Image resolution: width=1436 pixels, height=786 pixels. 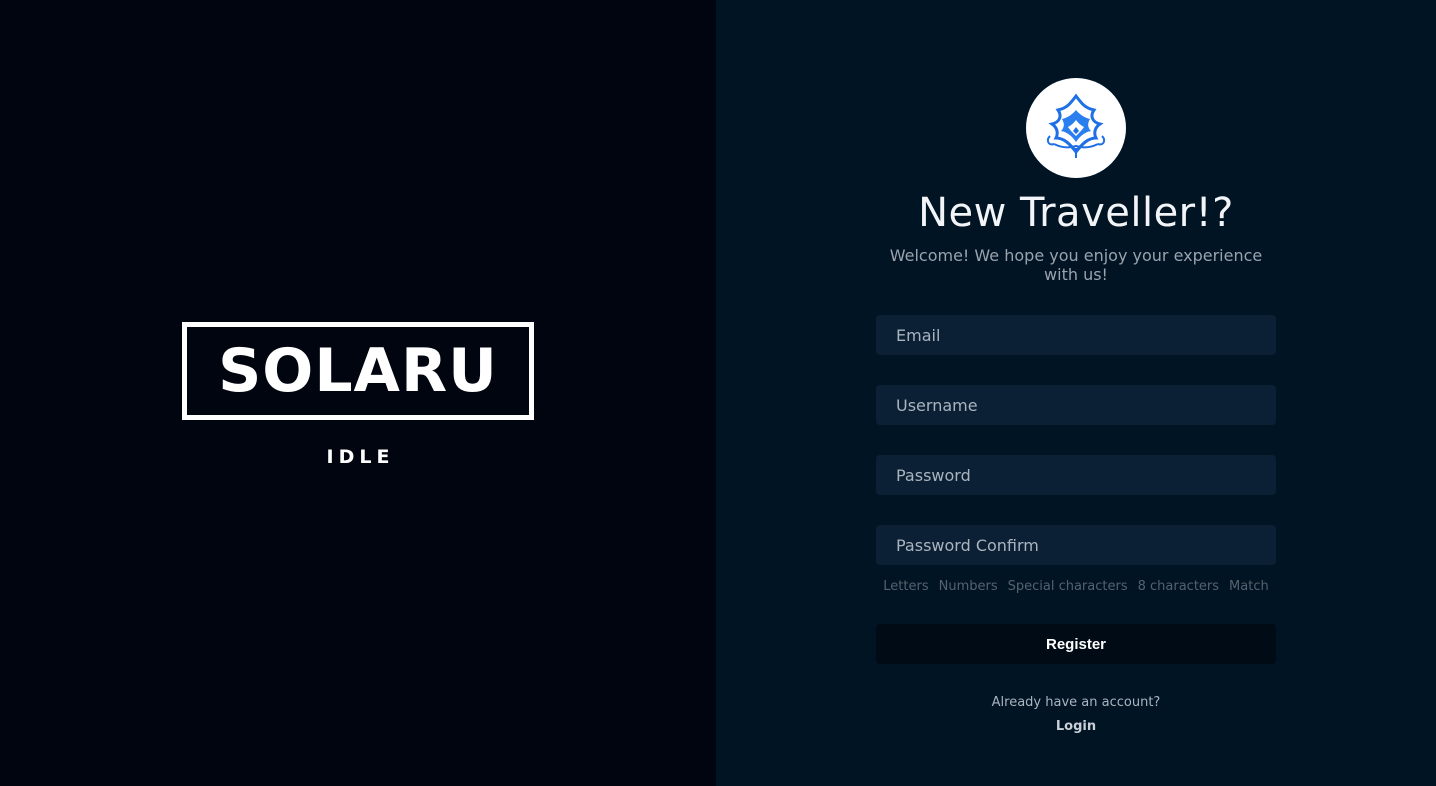 What do you see at coordinates (1076, 644) in the screenshot?
I see `register-button: Register` at bounding box center [1076, 644].